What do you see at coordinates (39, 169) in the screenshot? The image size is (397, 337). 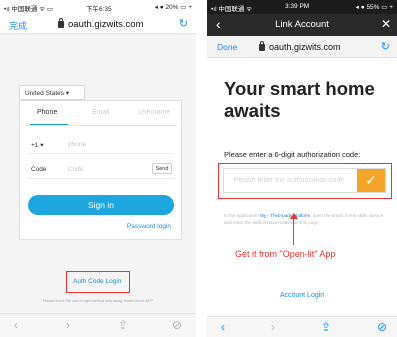 I see `code-label: Code` at bounding box center [39, 169].